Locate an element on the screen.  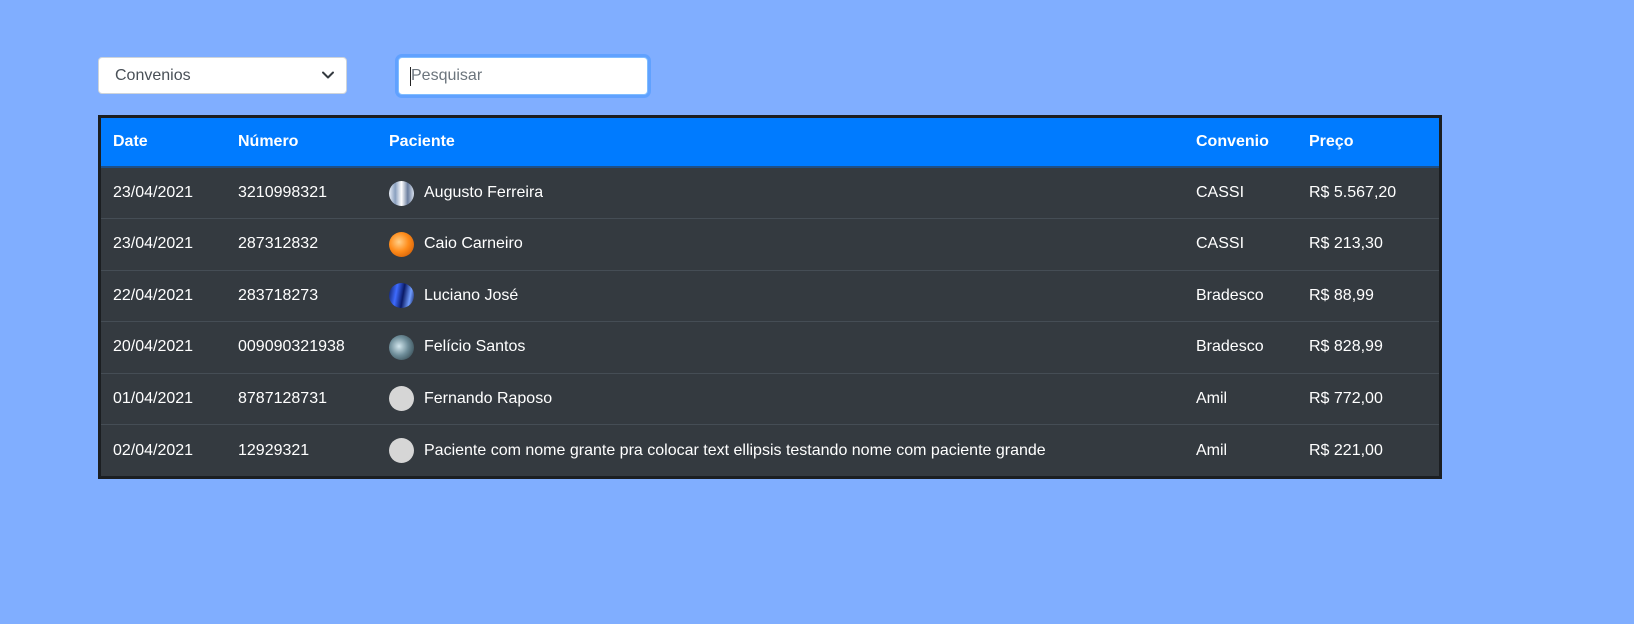
cell-preco: R$ 772,00 is located at coordinates (1368, 398).